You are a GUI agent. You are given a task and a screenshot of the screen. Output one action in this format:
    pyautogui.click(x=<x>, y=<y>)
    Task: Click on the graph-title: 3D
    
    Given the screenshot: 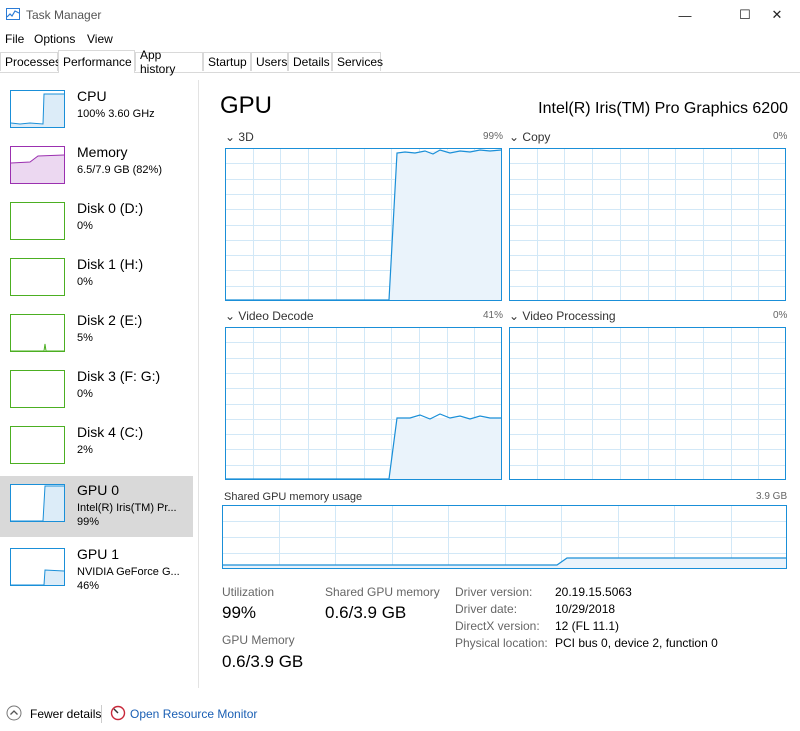 What is the action you would take?
    pyautogui.click(x=246, y=137)
    